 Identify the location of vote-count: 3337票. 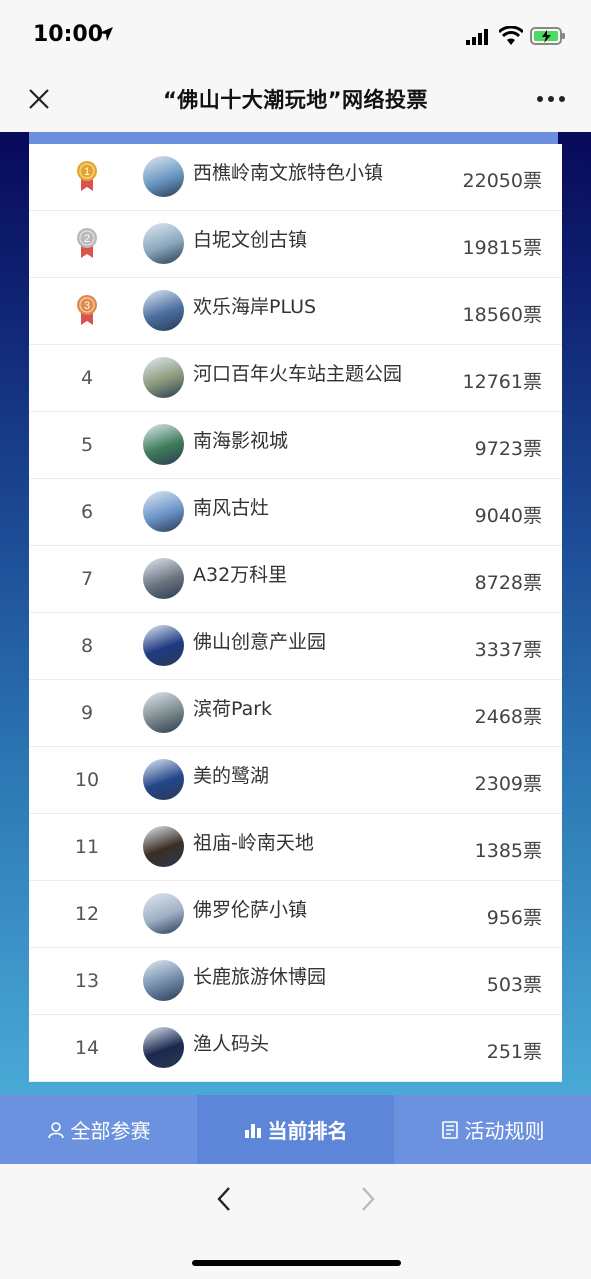
(508, 650).